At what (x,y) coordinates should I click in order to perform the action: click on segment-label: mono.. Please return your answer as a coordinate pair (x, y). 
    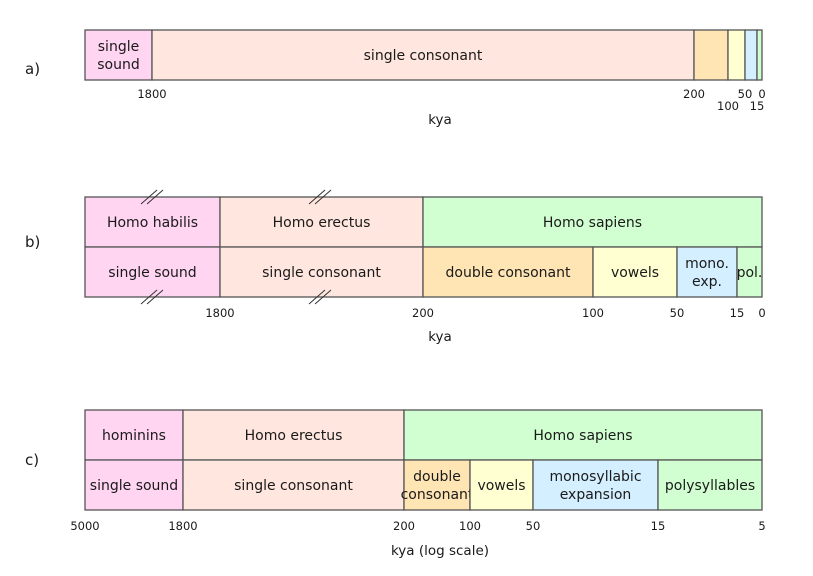
    Looking at the image, I should click on (707, 264).